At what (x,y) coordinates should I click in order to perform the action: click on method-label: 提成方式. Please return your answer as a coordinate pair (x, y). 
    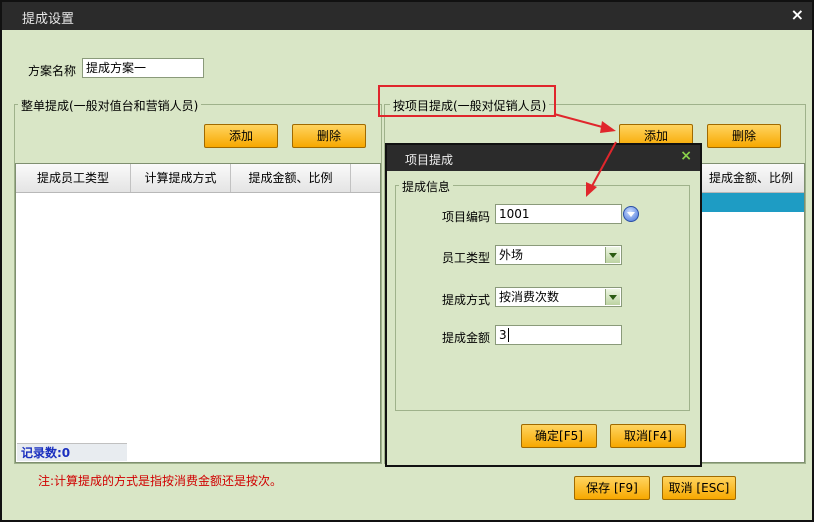
    Looking at the image, I should click on (466, 300).